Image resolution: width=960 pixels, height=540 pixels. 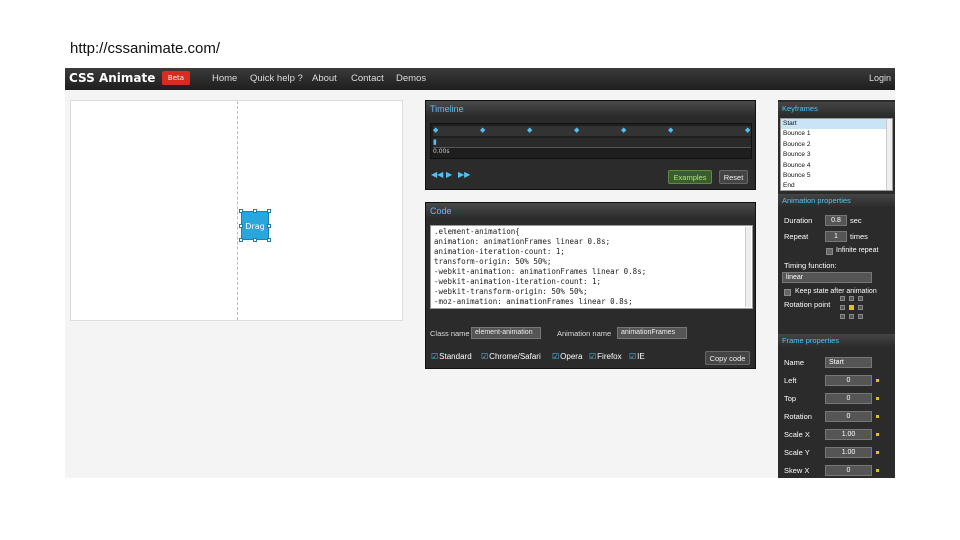 What do you see at coordinates (224, 78) in the screenshot?
I see `nav-home: Home` at bounding box center [224, 78].